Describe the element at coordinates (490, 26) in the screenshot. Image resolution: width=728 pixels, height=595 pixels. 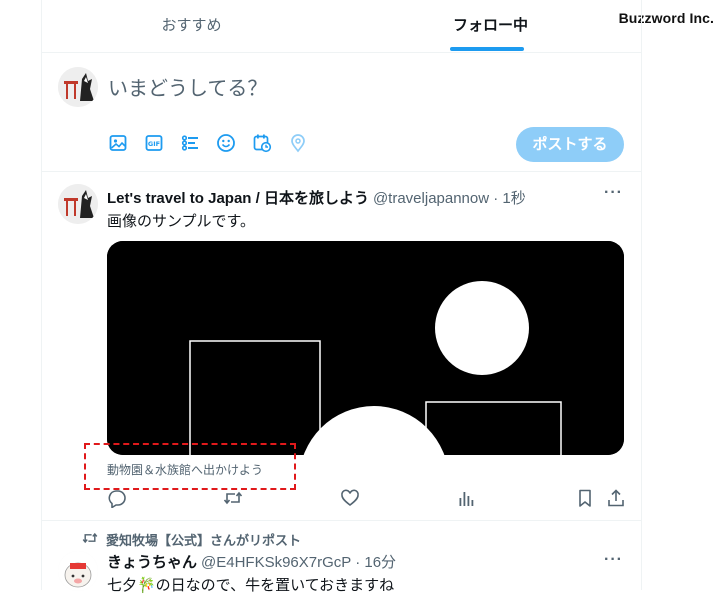
I see `tab-following: フォロー中` at that location.